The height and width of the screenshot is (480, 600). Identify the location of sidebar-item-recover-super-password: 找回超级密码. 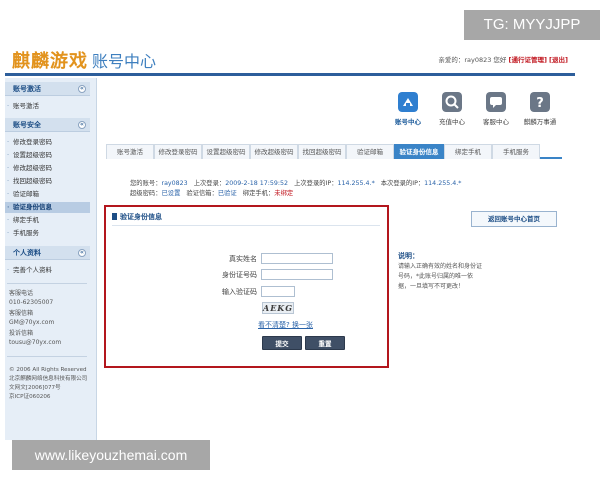
(47, 181).